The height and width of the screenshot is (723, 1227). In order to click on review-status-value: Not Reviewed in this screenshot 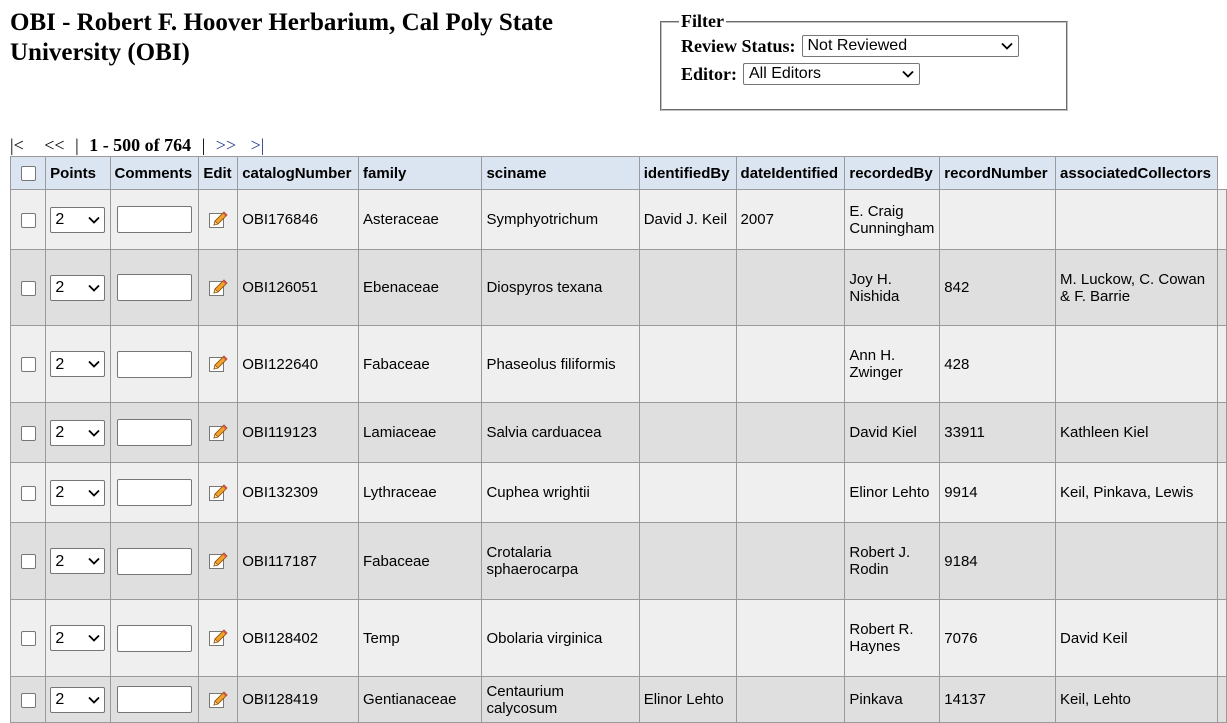, I will do `click(857, 45)`.